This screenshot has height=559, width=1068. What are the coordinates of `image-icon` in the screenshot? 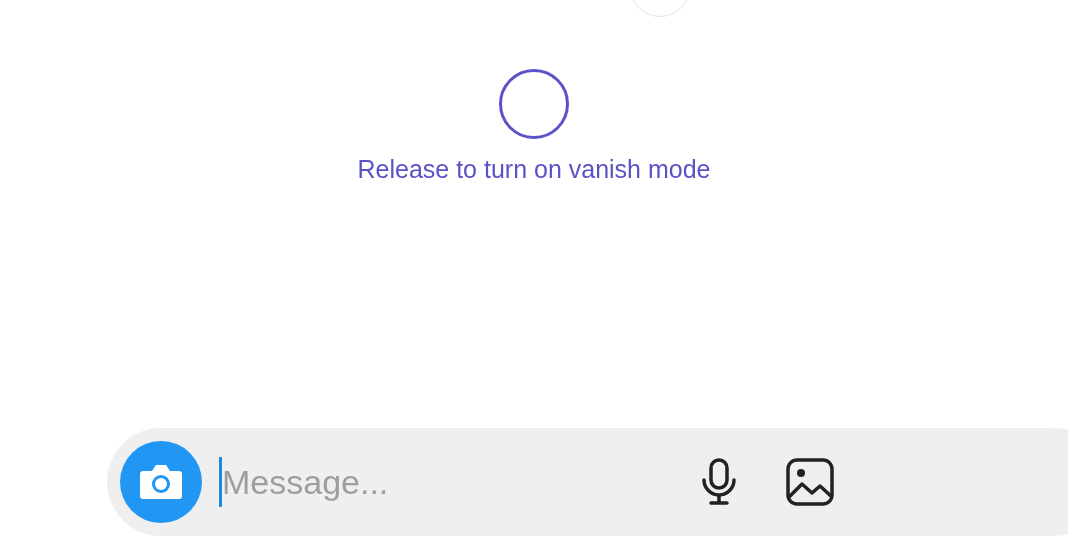 It's located at (810, 482).